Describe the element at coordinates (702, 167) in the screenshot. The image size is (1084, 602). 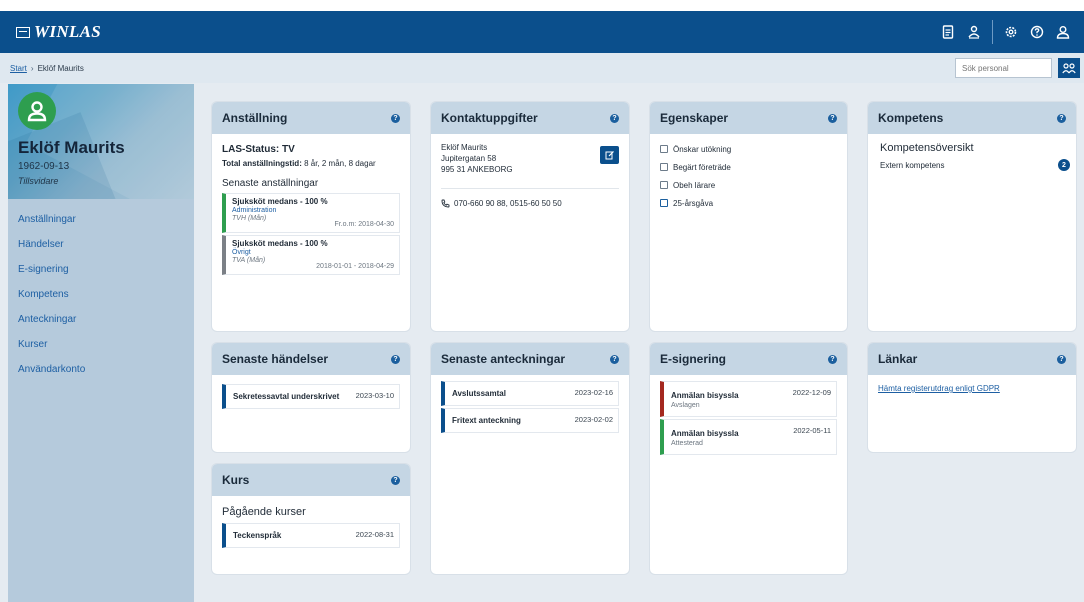
I see `property-label: Begärt företräde` at that location.